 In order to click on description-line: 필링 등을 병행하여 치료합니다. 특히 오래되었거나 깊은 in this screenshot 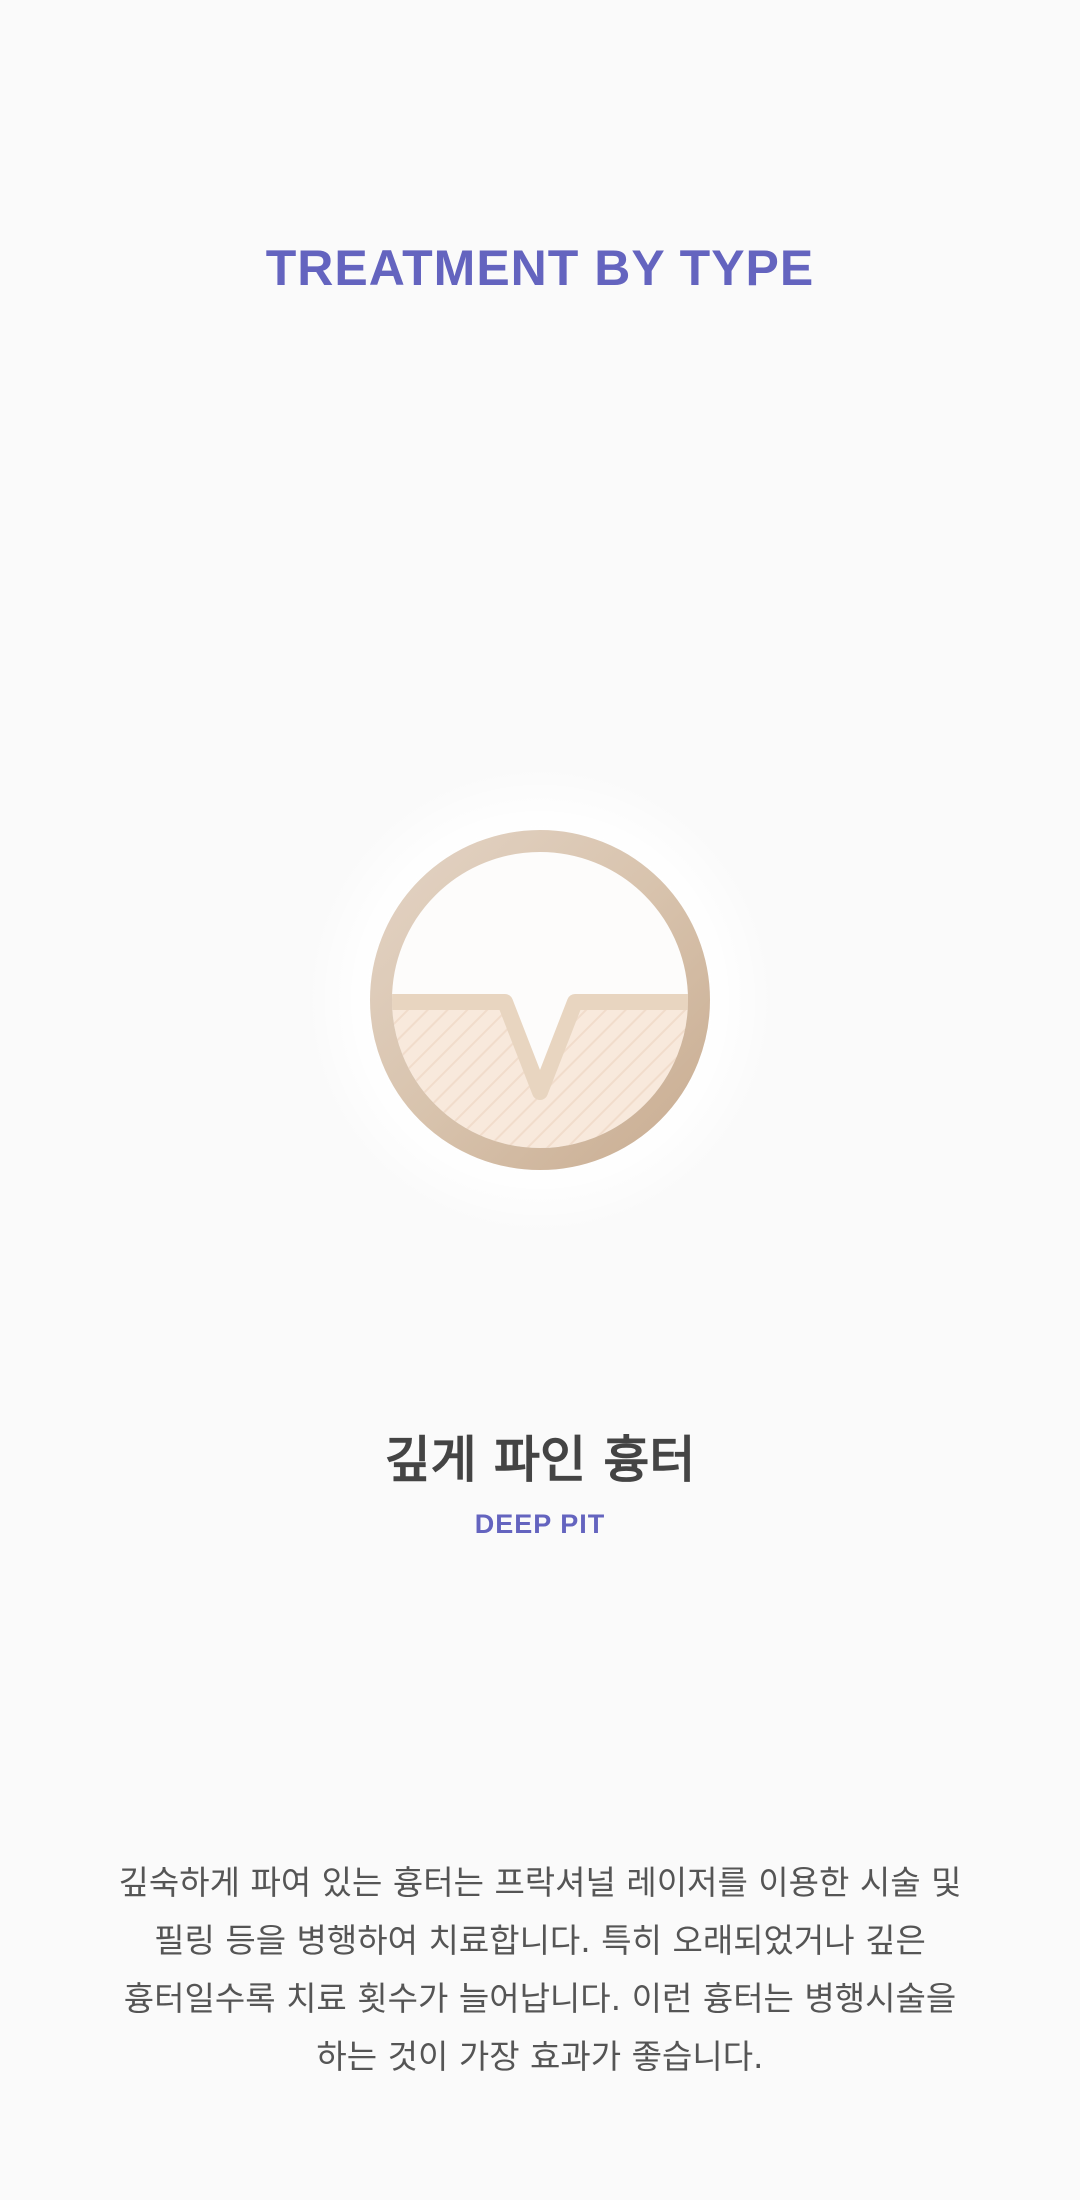, I will do `click(540, 1940)`.